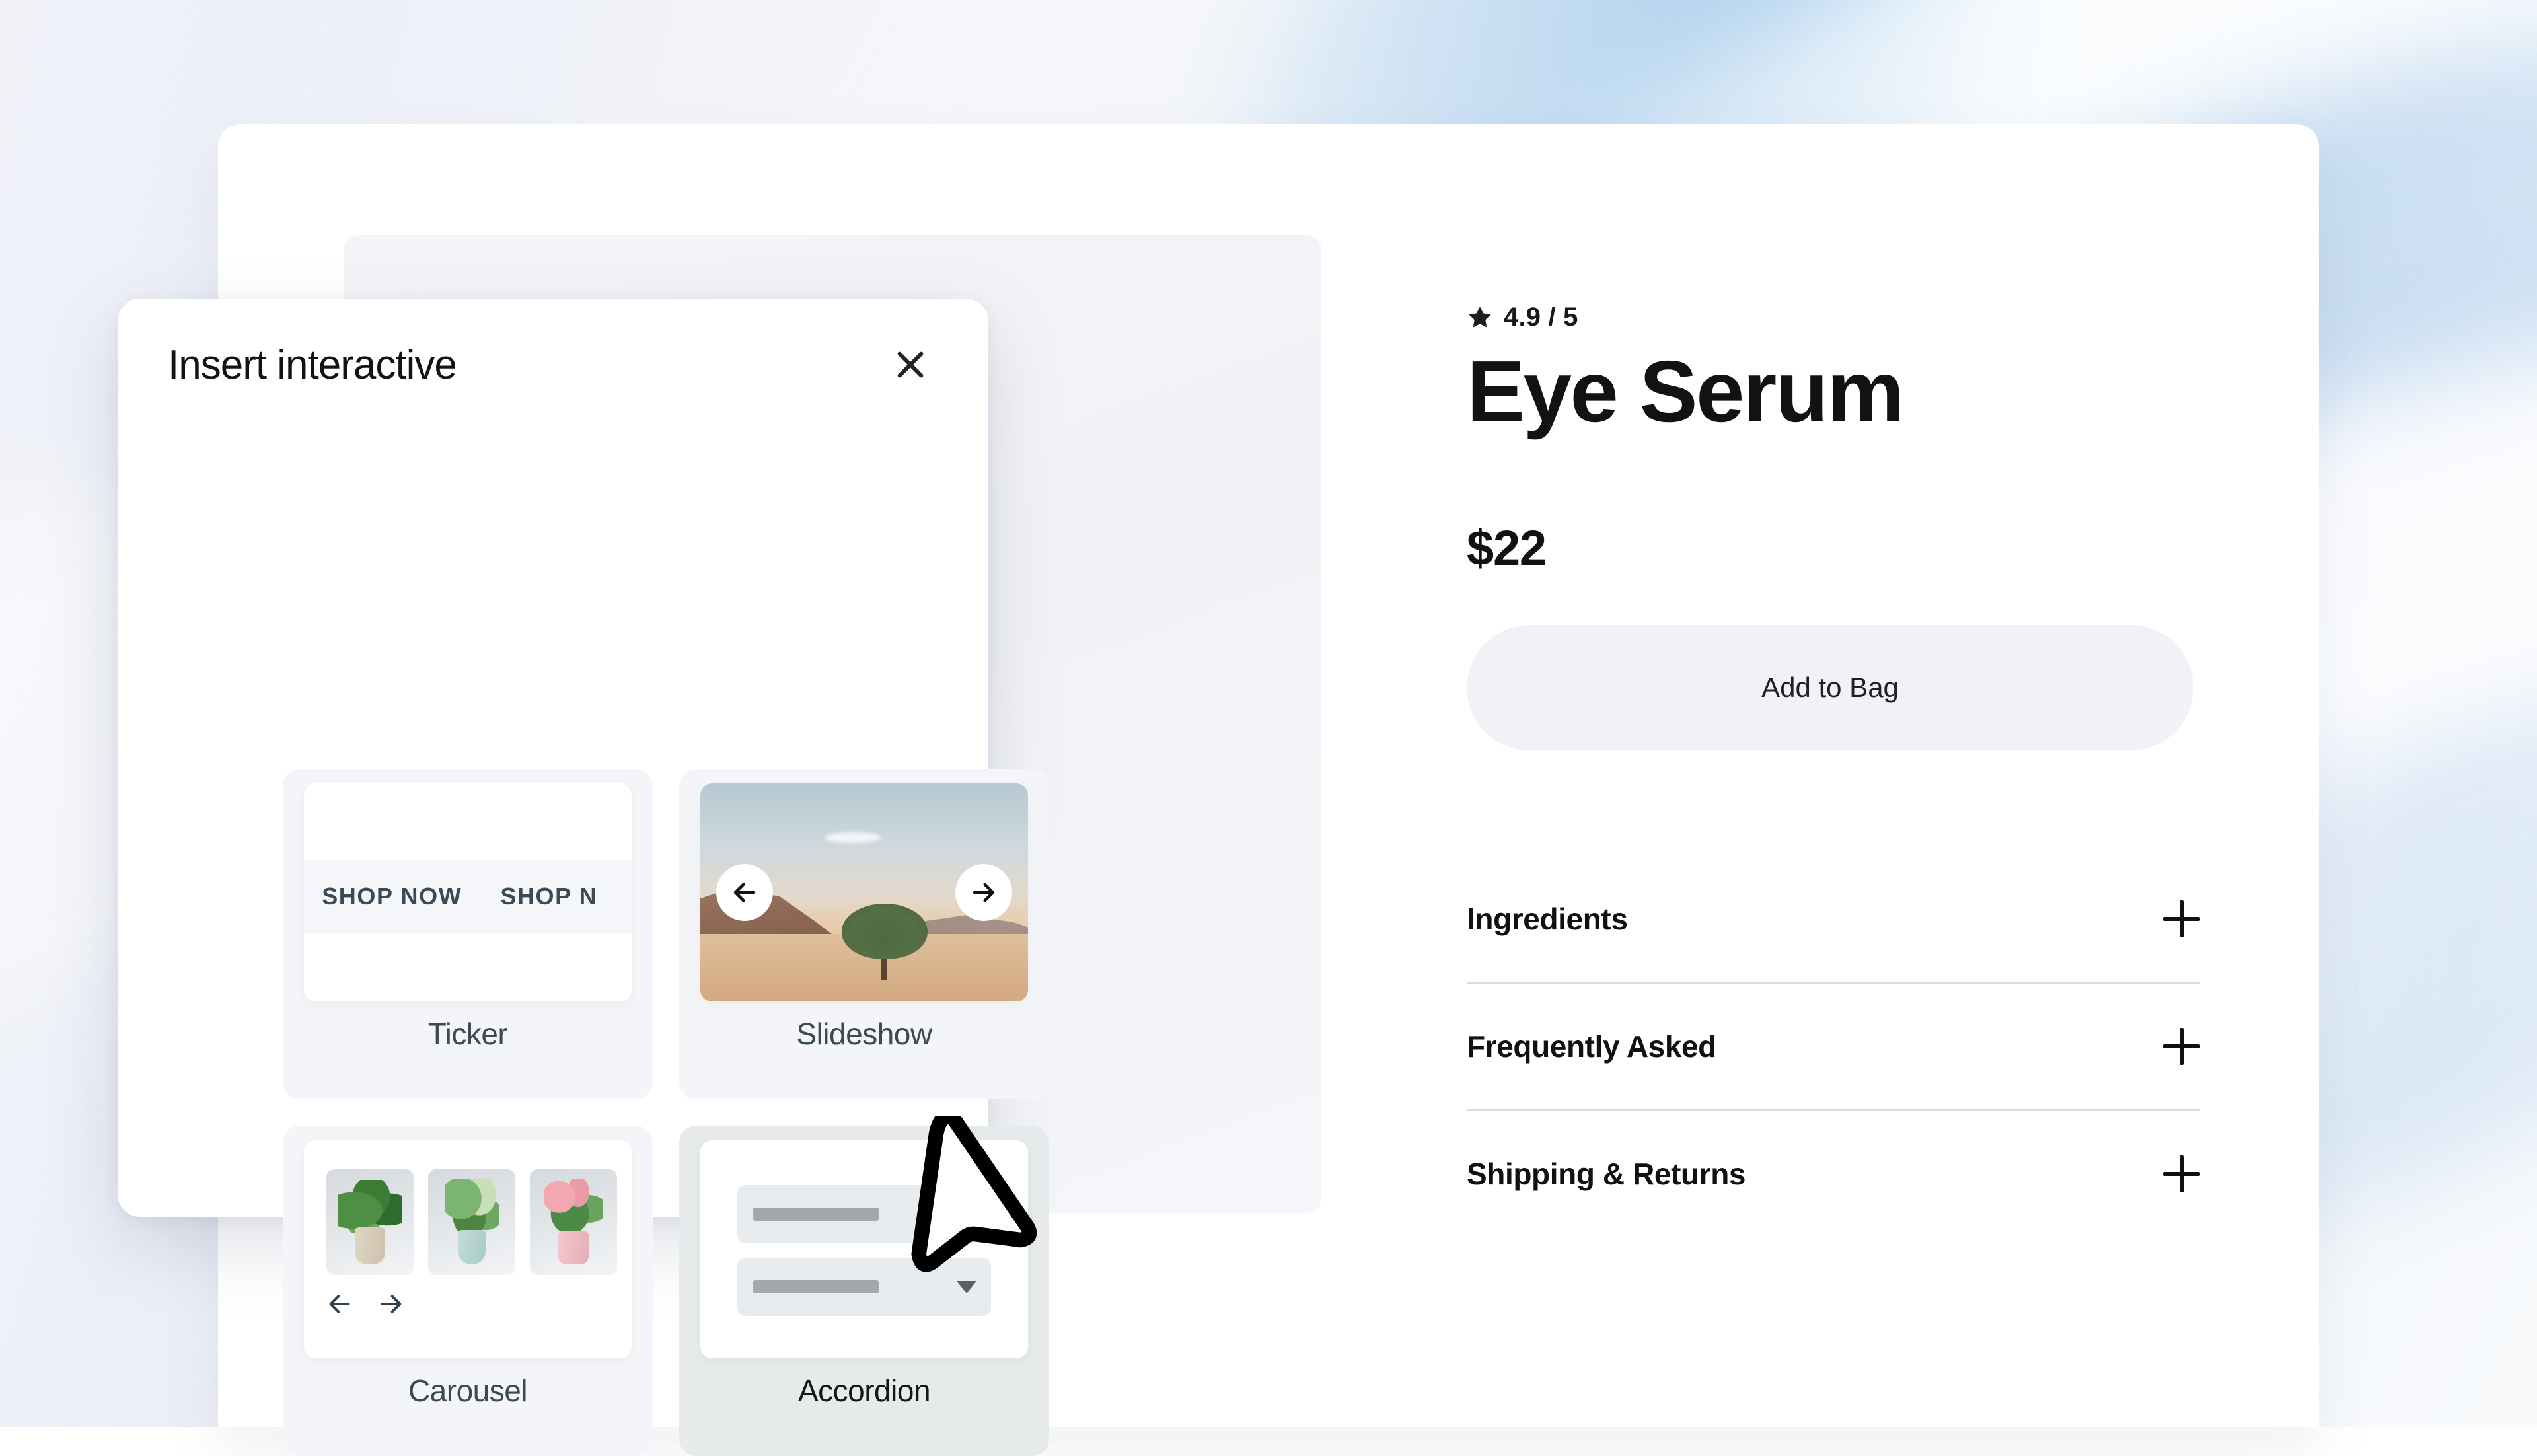 The image size is (2537, 1456). I want to click on slideshow-prev-button, so click(744, 892).